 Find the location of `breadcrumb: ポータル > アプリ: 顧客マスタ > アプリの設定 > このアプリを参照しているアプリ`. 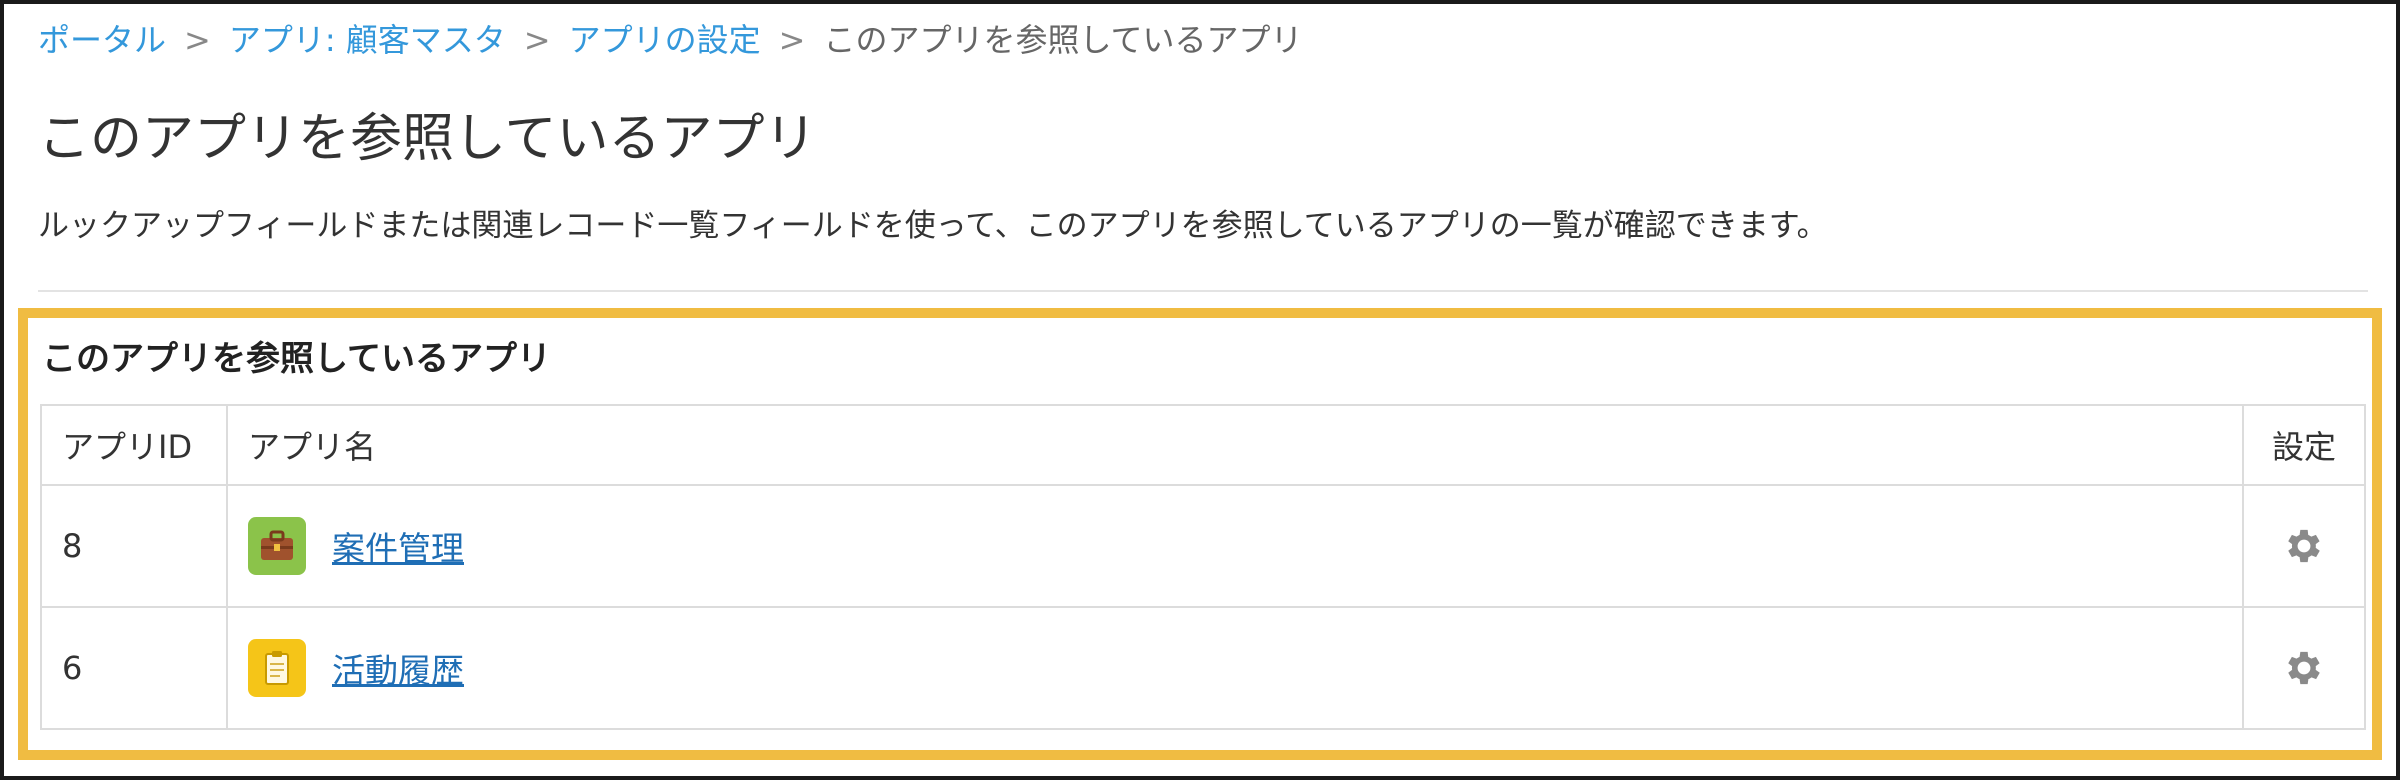

breadcrumb: ポータル > アプリ: 顧客マスタ > アプリの設定 > このアプリを参照しているアプリ is located at coordinates (670, 40).